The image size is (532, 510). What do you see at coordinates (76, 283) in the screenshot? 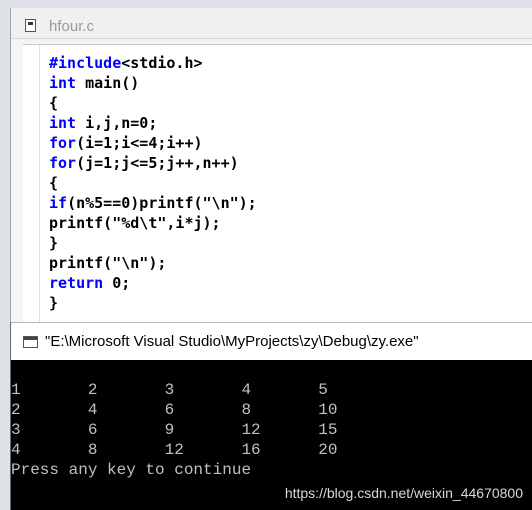
I see `code-keyword: return` at bounding box center [76, 283].